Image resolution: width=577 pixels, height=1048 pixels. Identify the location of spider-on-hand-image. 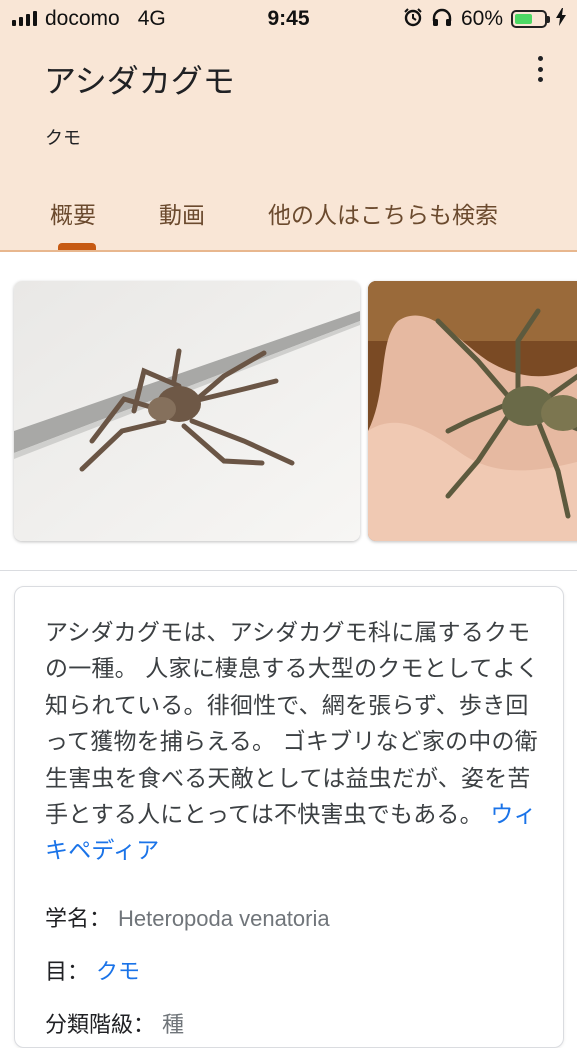
(472, 411).